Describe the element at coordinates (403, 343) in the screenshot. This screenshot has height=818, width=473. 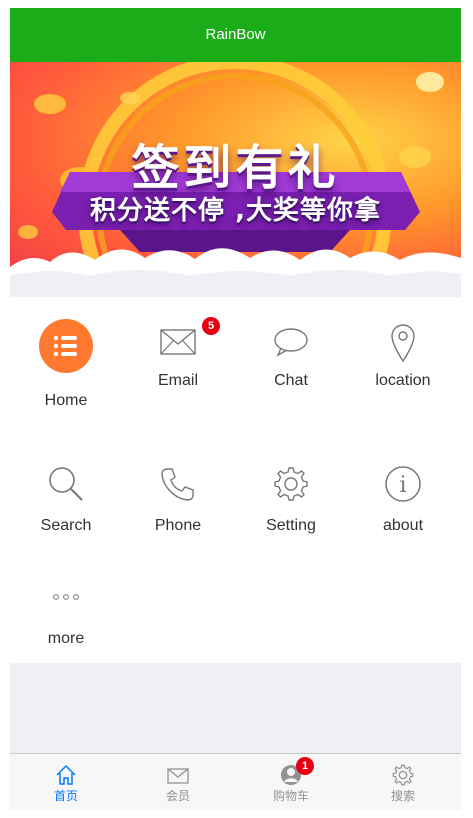
I see `location-pin-icon` at that location.